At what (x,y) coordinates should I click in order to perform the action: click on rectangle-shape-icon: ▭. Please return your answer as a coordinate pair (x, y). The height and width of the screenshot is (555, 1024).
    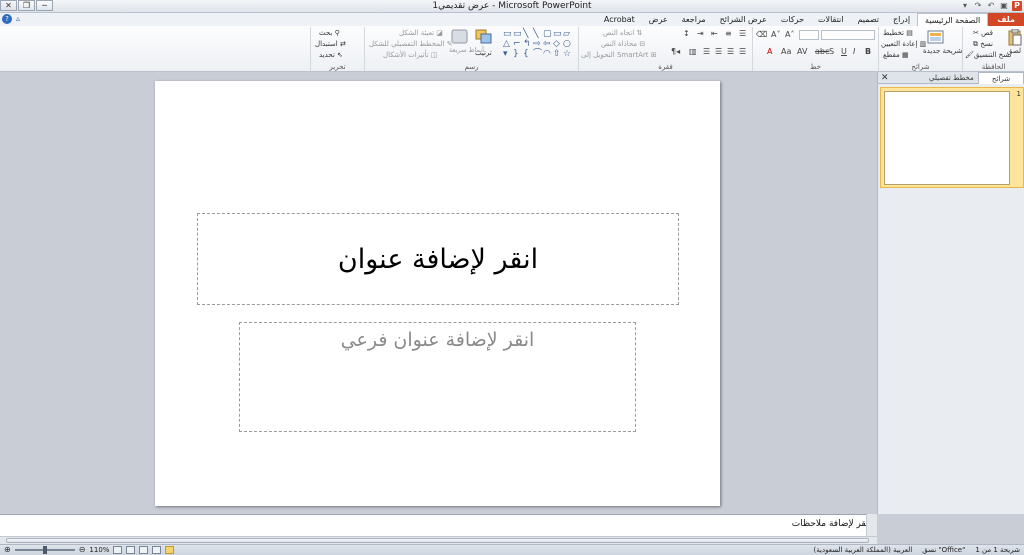
    Looking at the image, I should click on (517, 34).